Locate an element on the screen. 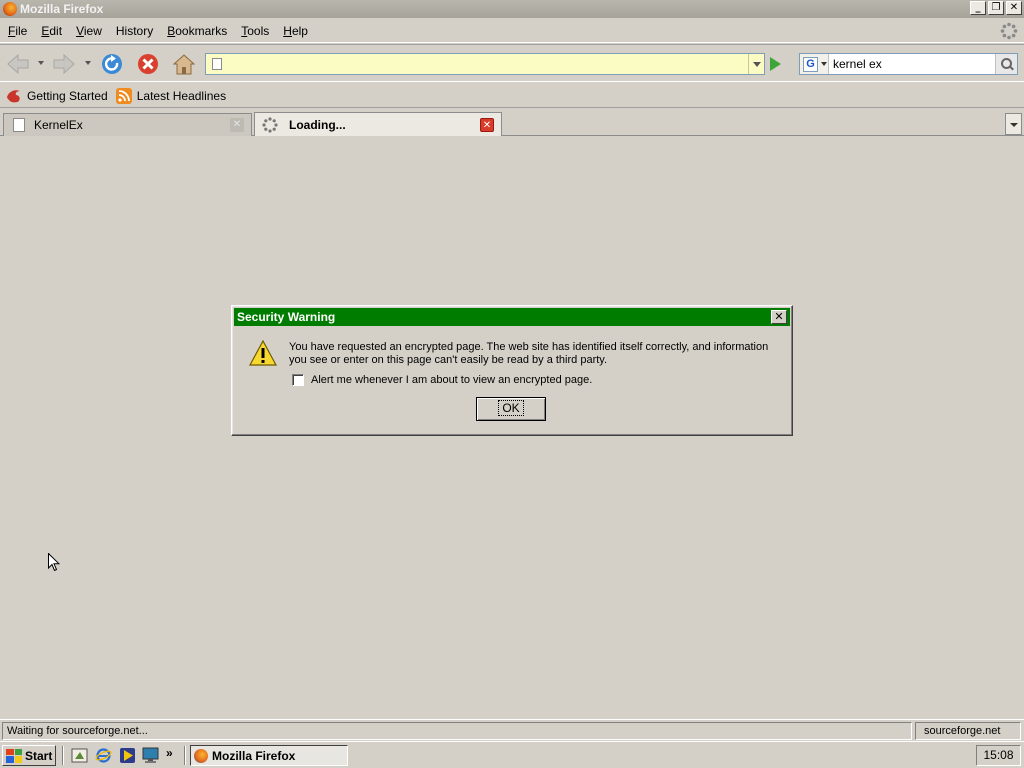 Image resolution: width=1024 pixels, height=768 pixels. ok-button: OK is located at coordinates (511, 409).